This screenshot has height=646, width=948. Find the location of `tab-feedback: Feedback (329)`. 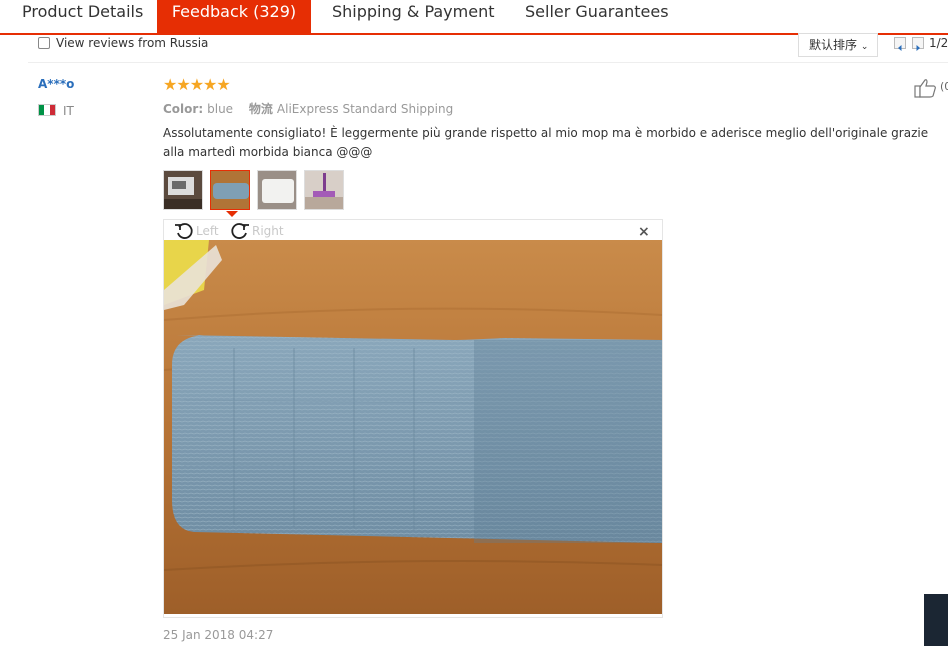

tab-feedback: Feedback (329) is located at coordinates (234, 16).